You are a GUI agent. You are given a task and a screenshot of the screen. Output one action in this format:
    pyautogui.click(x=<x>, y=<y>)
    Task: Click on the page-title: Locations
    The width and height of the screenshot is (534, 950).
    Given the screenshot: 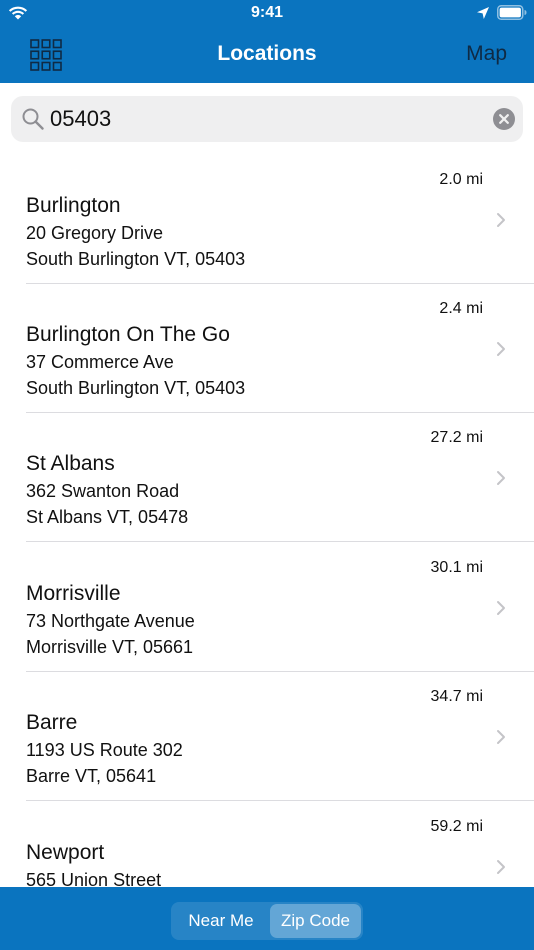 What is the action you would take?
    pyautogui.click(x=267, y=53)
    